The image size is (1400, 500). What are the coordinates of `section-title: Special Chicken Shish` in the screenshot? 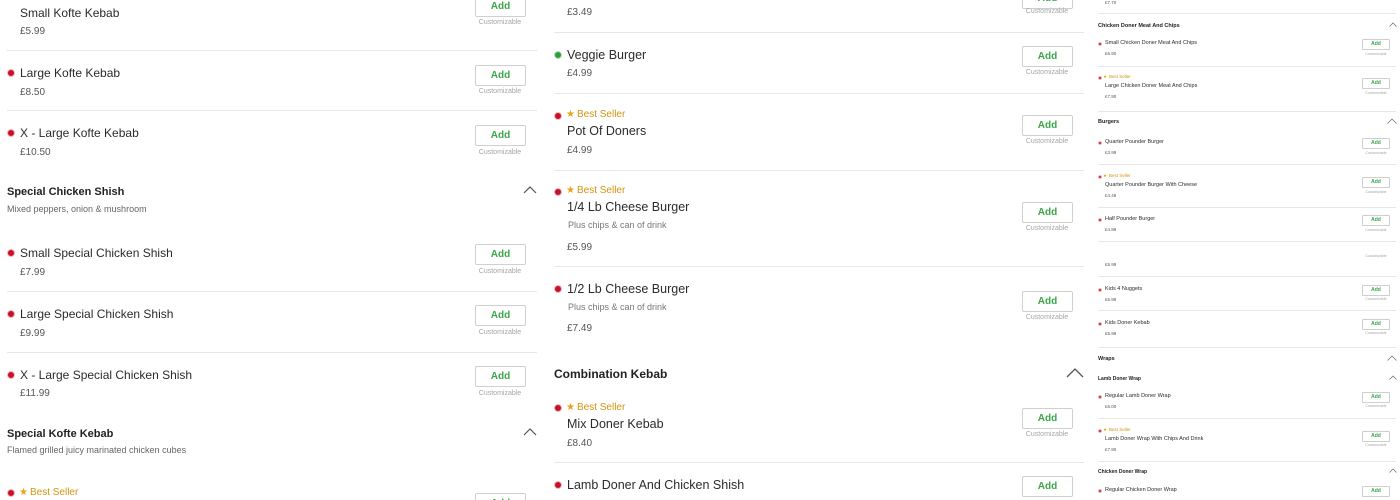 It's located at (66, 192).